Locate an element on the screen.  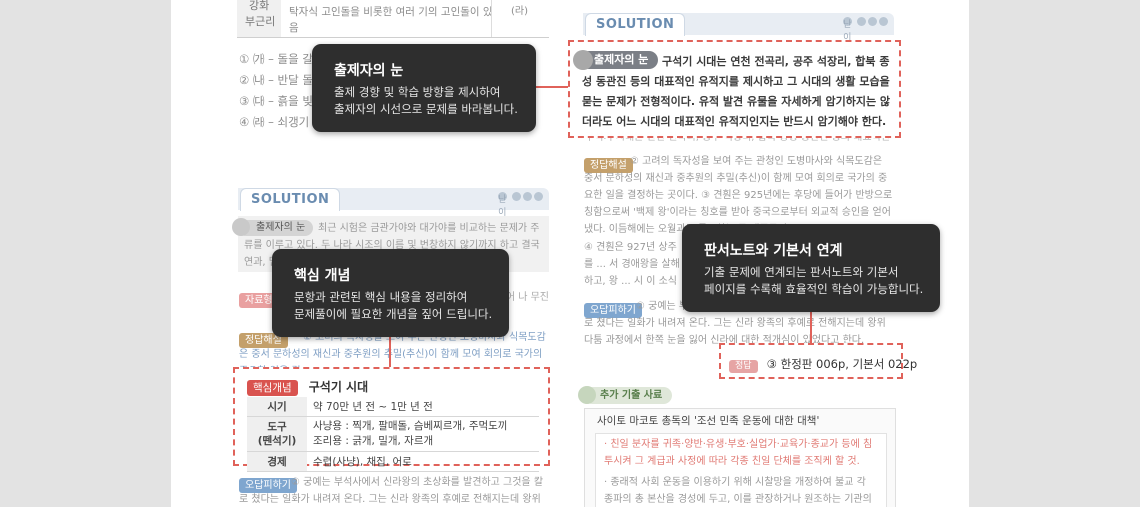
right-solution-bar: SOLUTION 난이도 is located at coordinates (738, 34).